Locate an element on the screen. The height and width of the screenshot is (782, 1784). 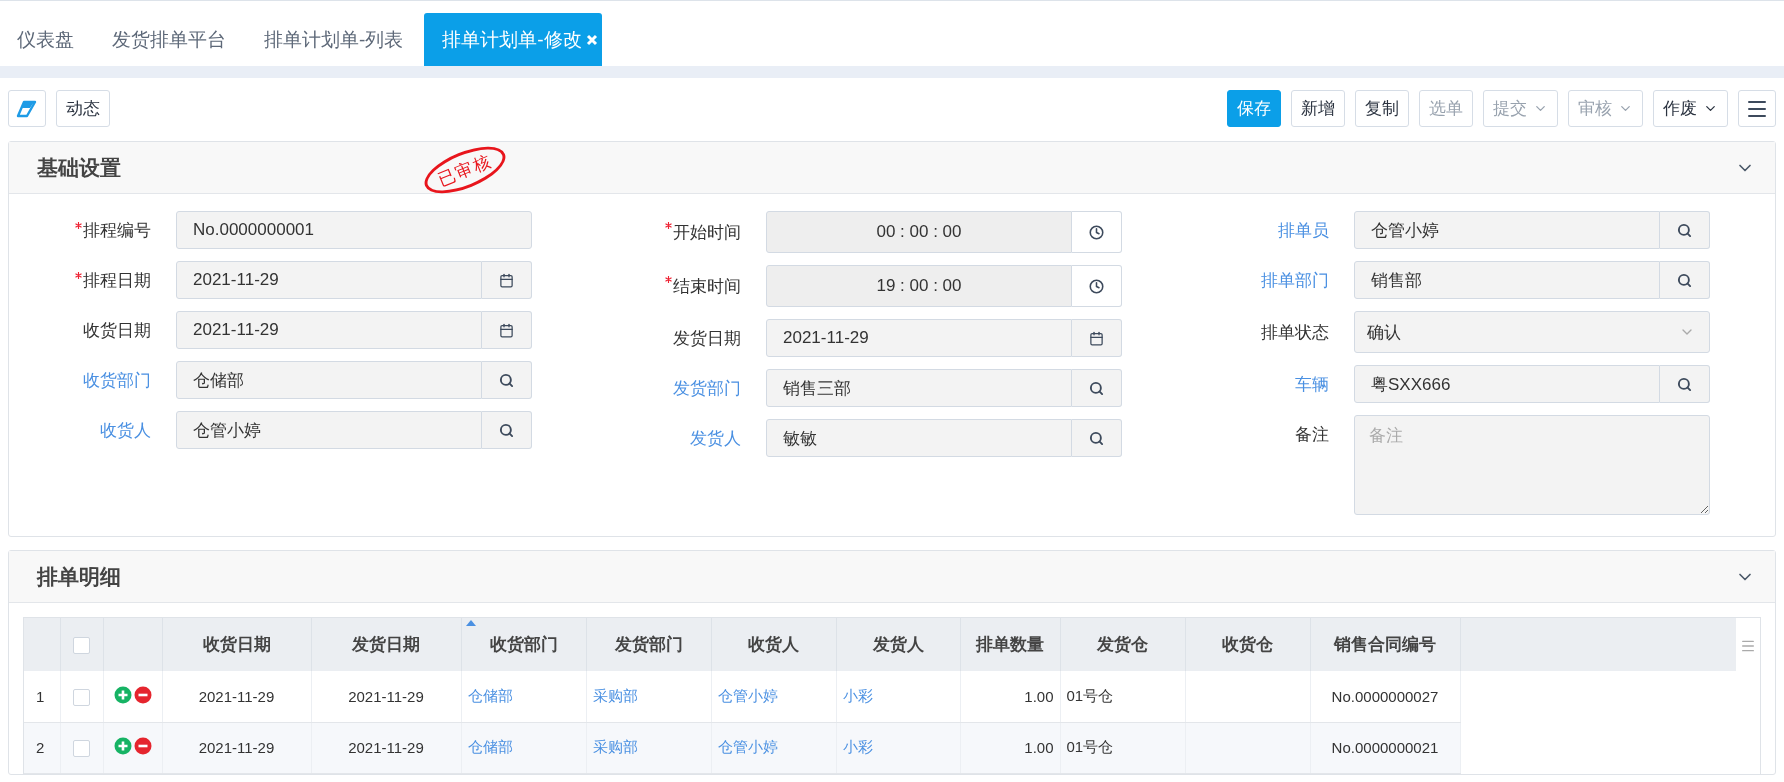
toolbar-button: 复制 is located at coordinates (1382, 108).